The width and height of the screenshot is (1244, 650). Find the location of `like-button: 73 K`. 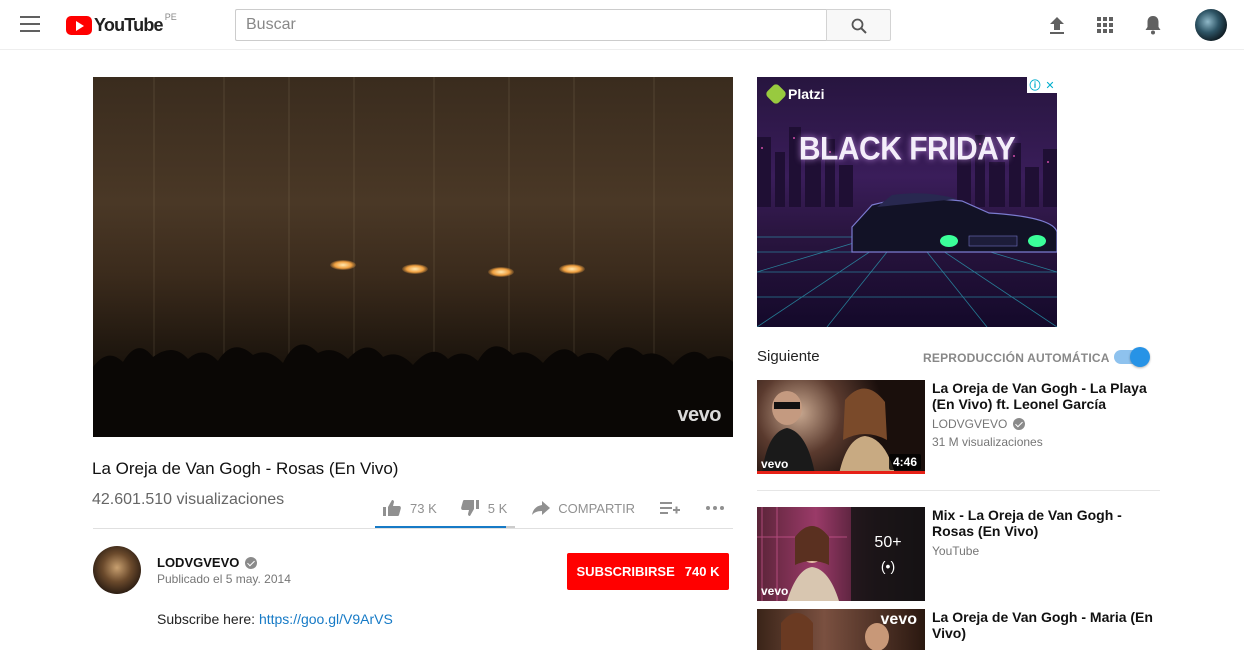

like-button: 73 K is located at coordinates (409, 508).